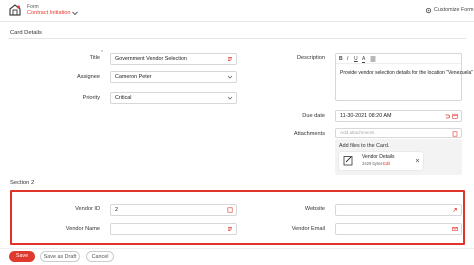 The image size is (474, 265). Describe the element at coordinates (309, 134) in the screenshot. I see `attachments-label: Attachments` at that location.